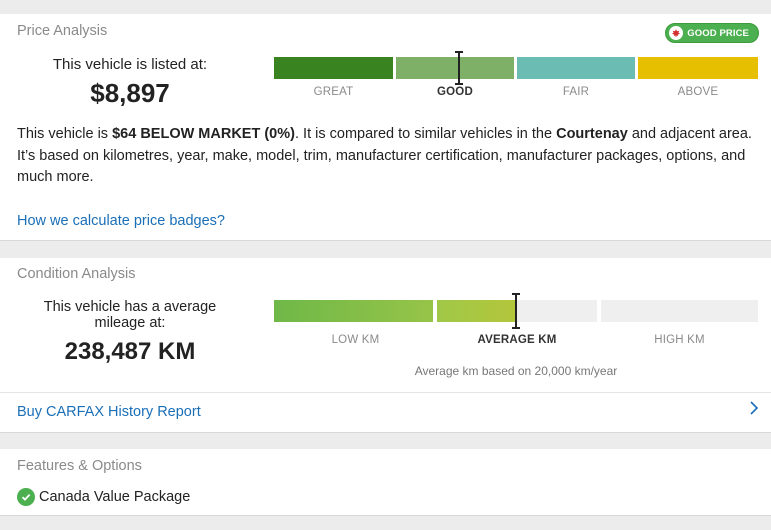 This screenshot has width=771, height=530. I want to click on km-segment-average-filled, so click(476, 311).